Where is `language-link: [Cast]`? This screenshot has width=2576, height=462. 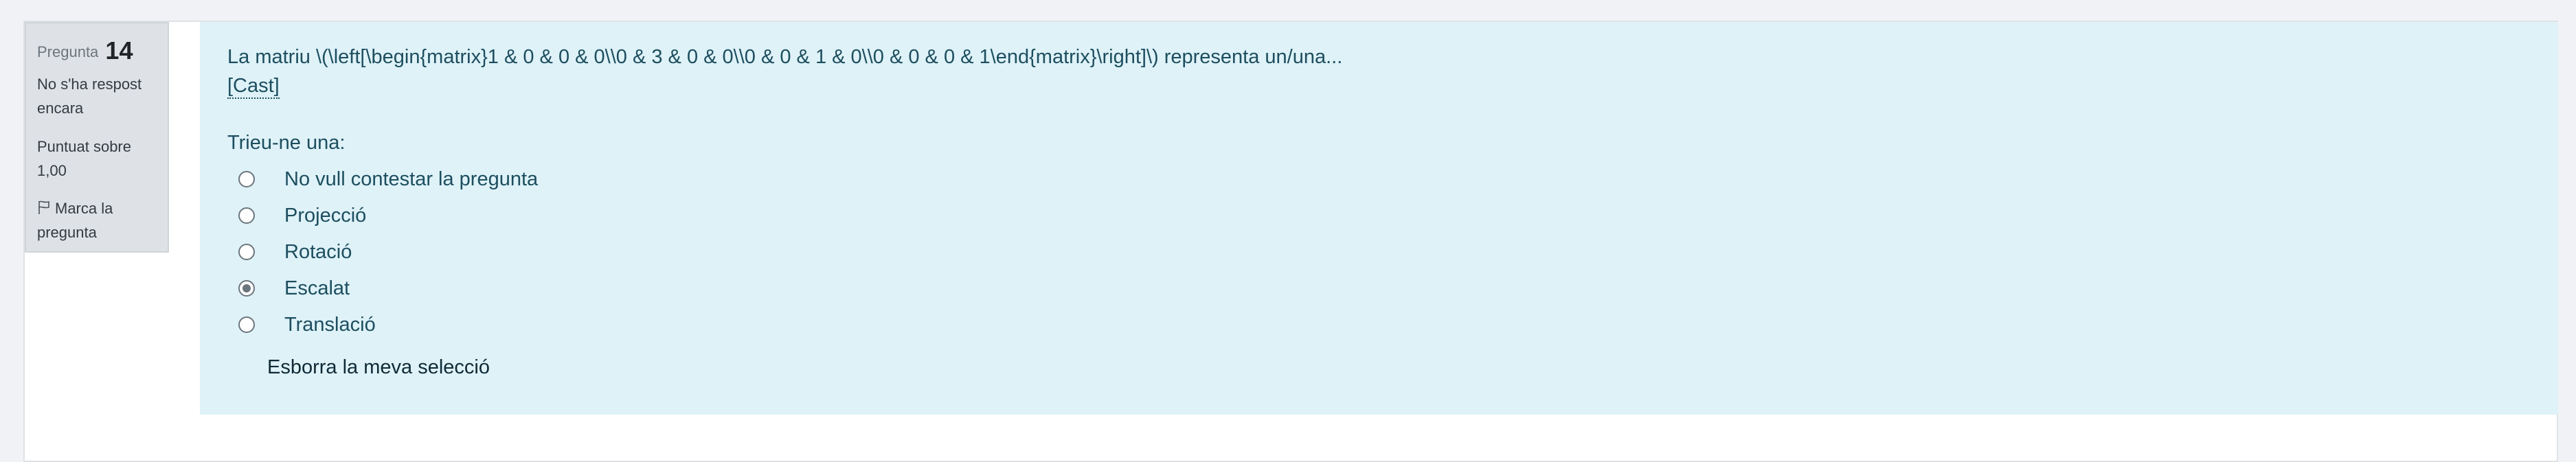
language-link: [Cast] is located at coordinates (253, 86).